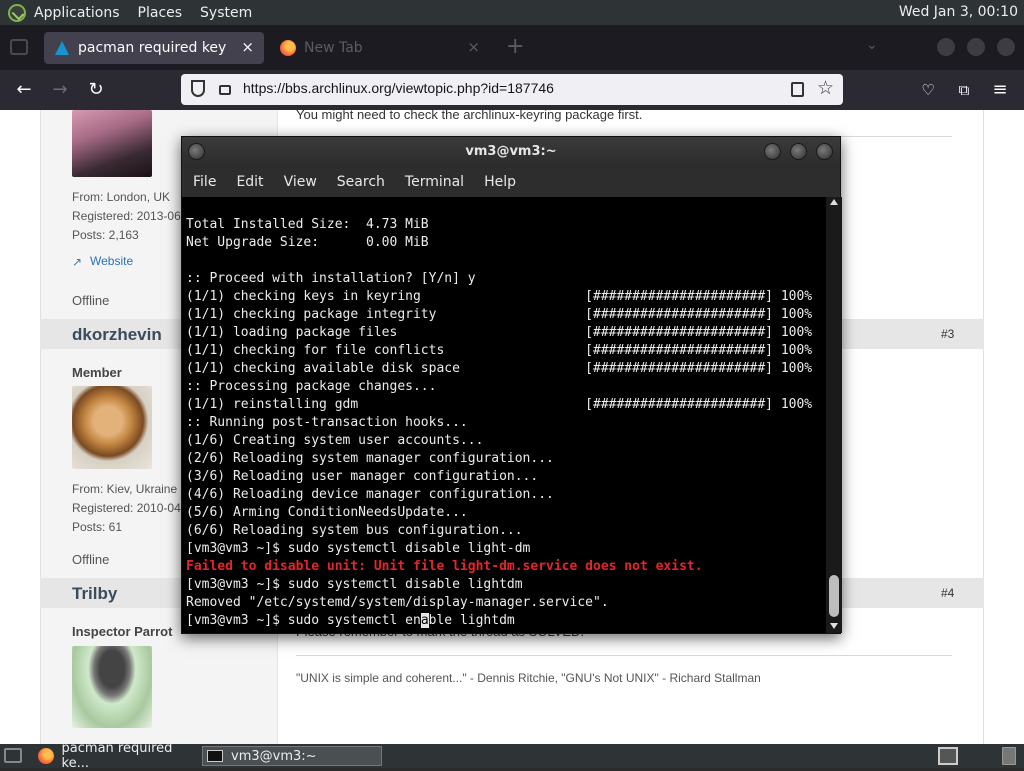  Describe the element at coordinates (204, 182) in the screenshot. I see `menu-file: File` at that location.